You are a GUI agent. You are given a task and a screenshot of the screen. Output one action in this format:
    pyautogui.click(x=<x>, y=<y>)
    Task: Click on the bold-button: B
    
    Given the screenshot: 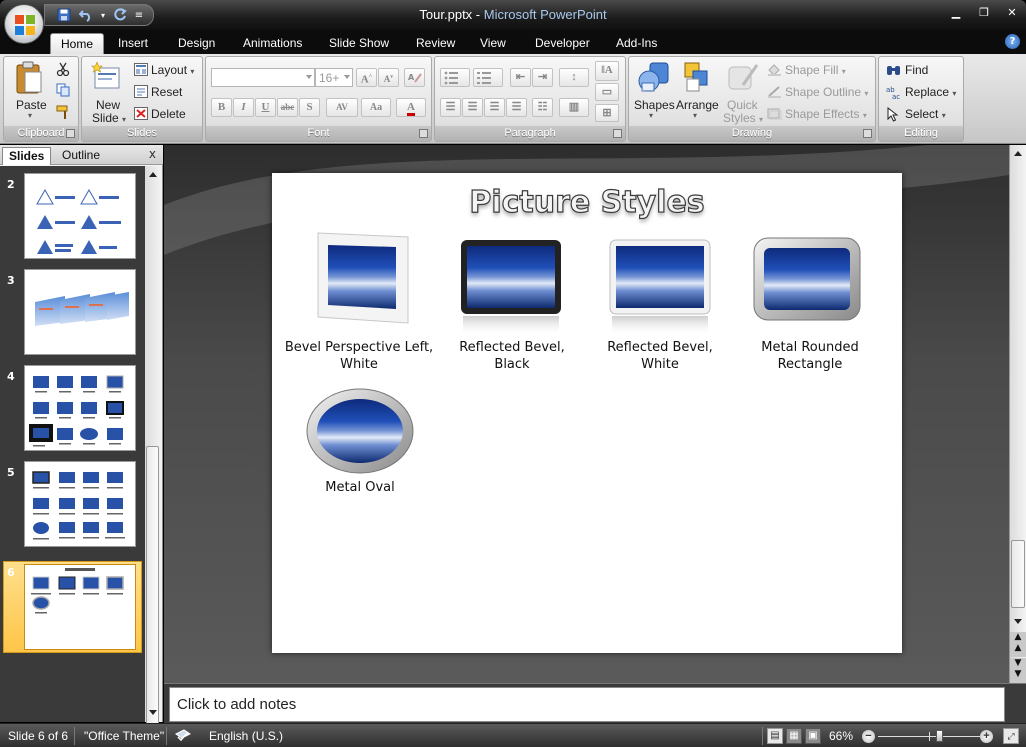 What is the action you would take?
    pyautogui.click(x=221, y=107)
    